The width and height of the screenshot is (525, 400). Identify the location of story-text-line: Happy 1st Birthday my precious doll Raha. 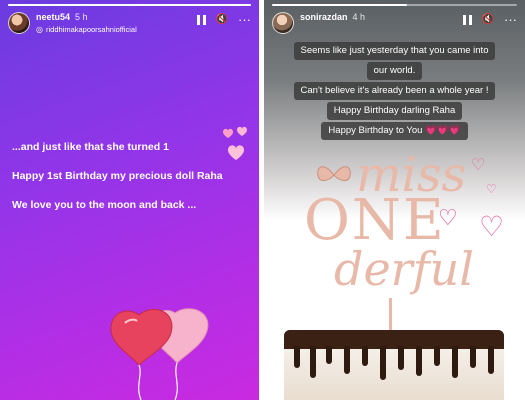
(117, 176).